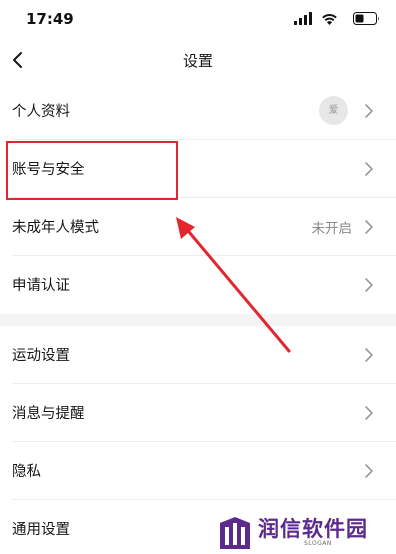 This screenshot has width=396, height=554. Describe the element at coordinates (303, 18) in the screenshot. I see `cellular-signal-icon` at that location.